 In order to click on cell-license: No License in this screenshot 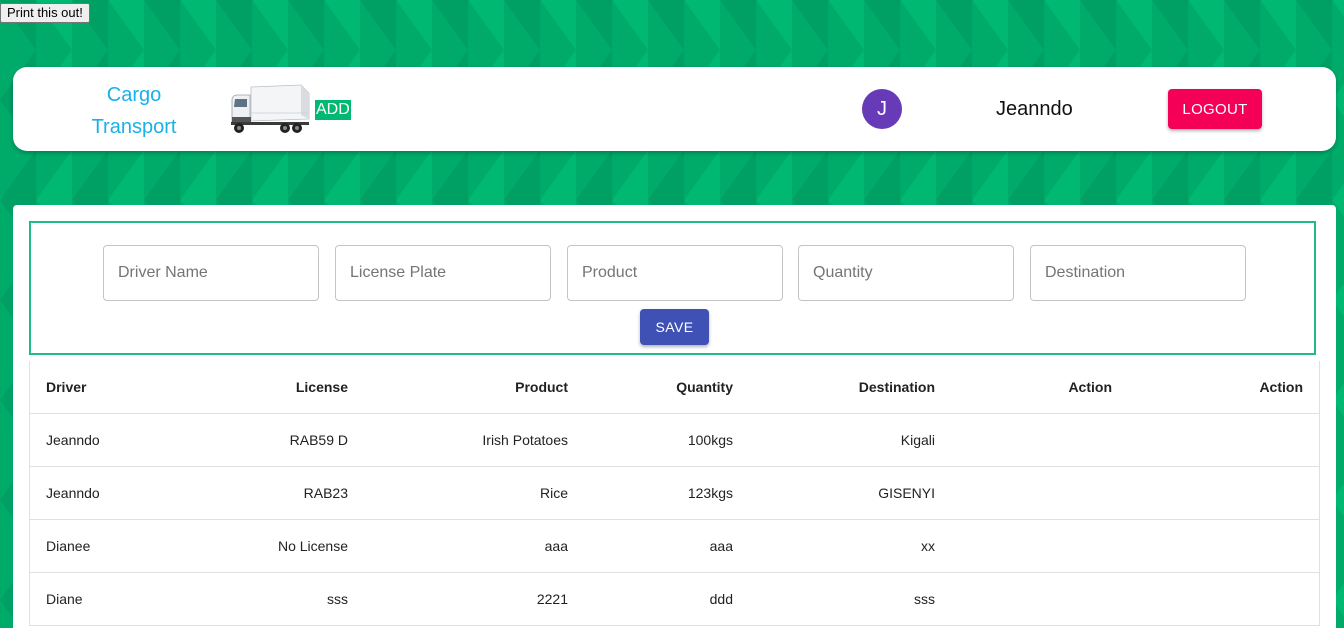, I will do `click(268, 546)`.